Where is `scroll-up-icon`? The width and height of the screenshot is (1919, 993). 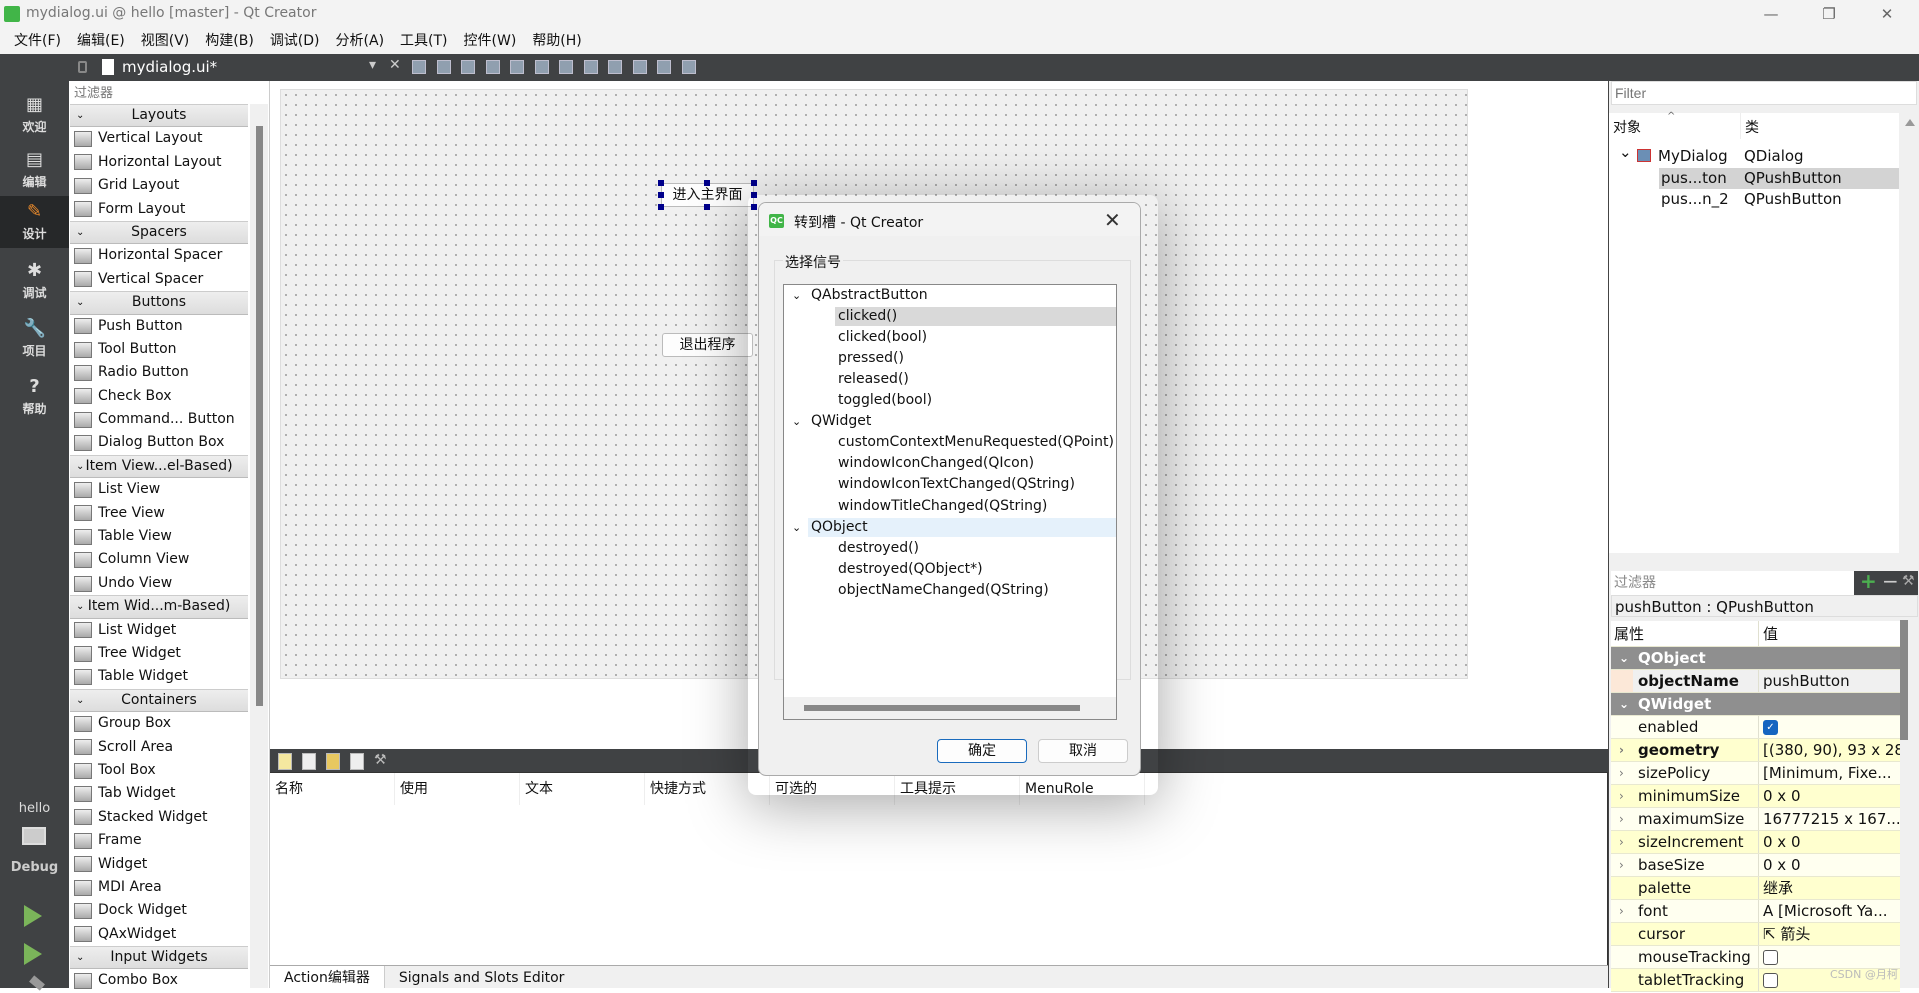
scroll-up-icon is located at coordinates (1909, 122).